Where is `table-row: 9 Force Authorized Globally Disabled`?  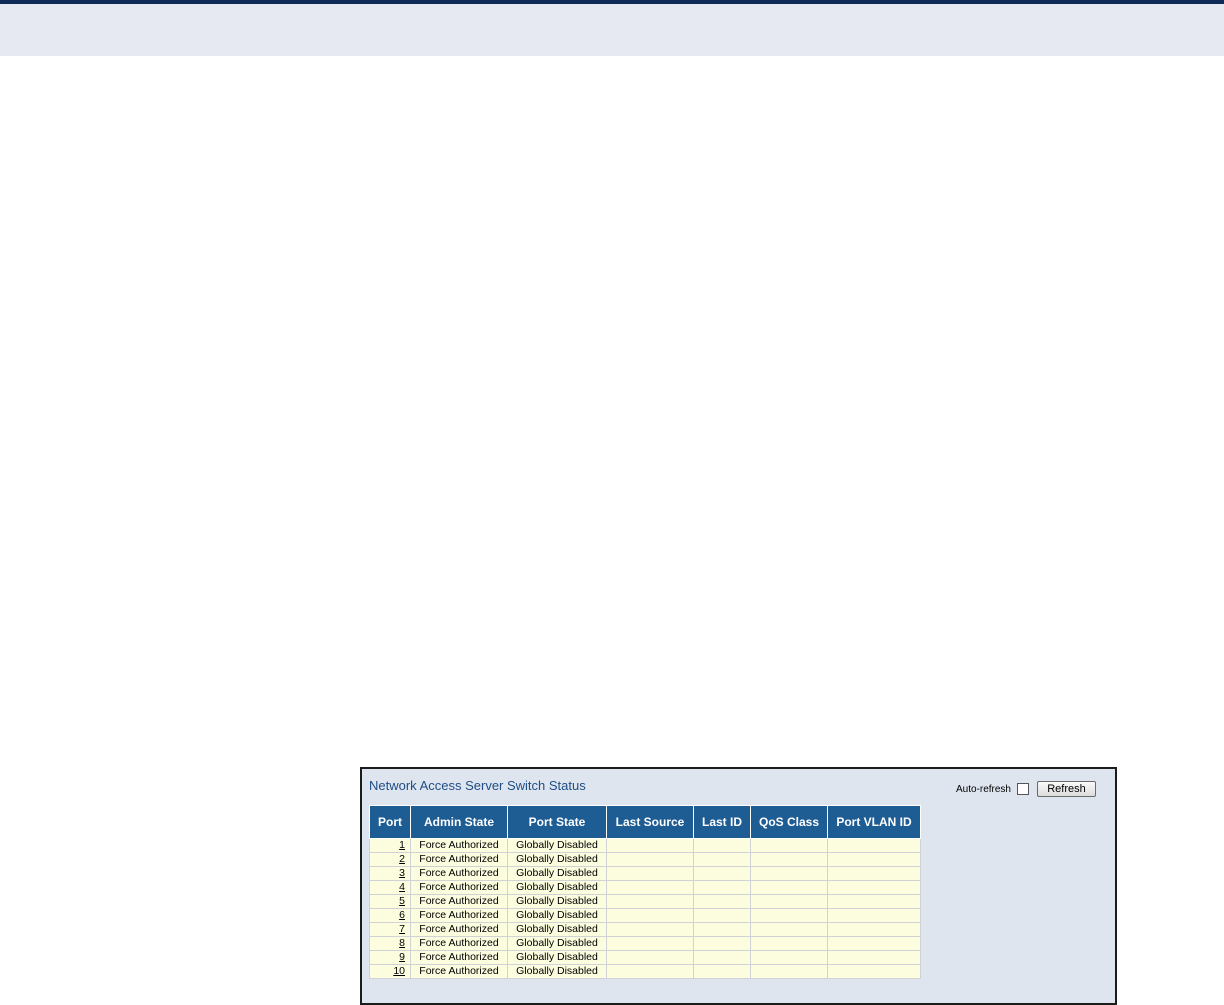 table-row: 9 Force Authorized Globally Disabled is located at coordinates (645, 957).